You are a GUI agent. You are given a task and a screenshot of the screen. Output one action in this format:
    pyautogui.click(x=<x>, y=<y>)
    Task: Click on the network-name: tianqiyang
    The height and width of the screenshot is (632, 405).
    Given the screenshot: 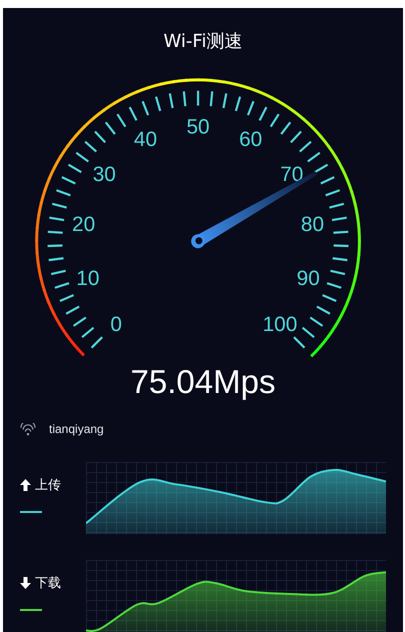 What is the action you would take?
    pyautogui.click(x=76, y=429)
    